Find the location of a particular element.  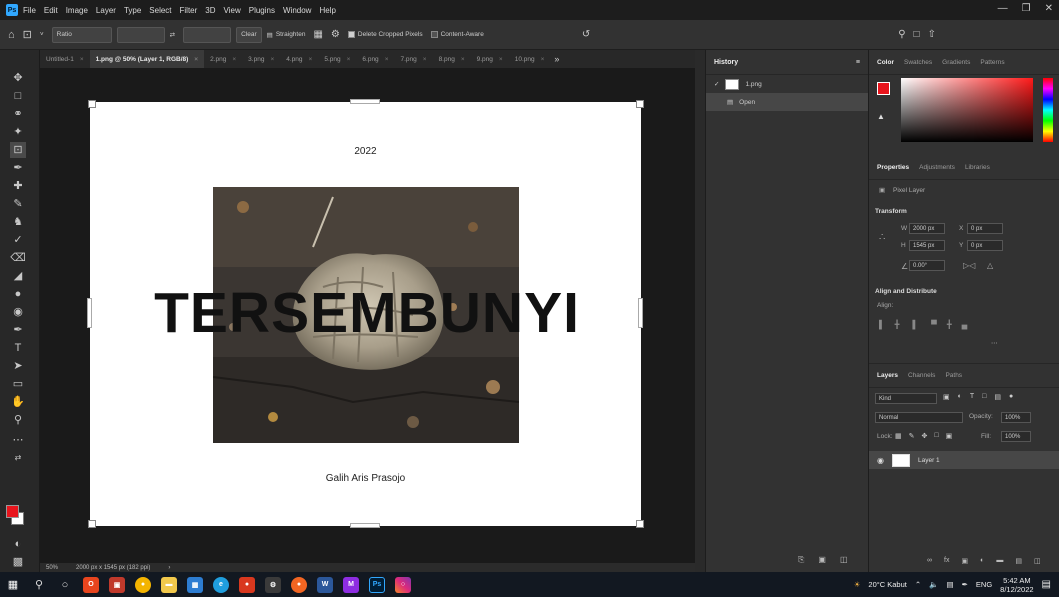

tab-7-png: 7.png × is located at coordinates (413, 59).